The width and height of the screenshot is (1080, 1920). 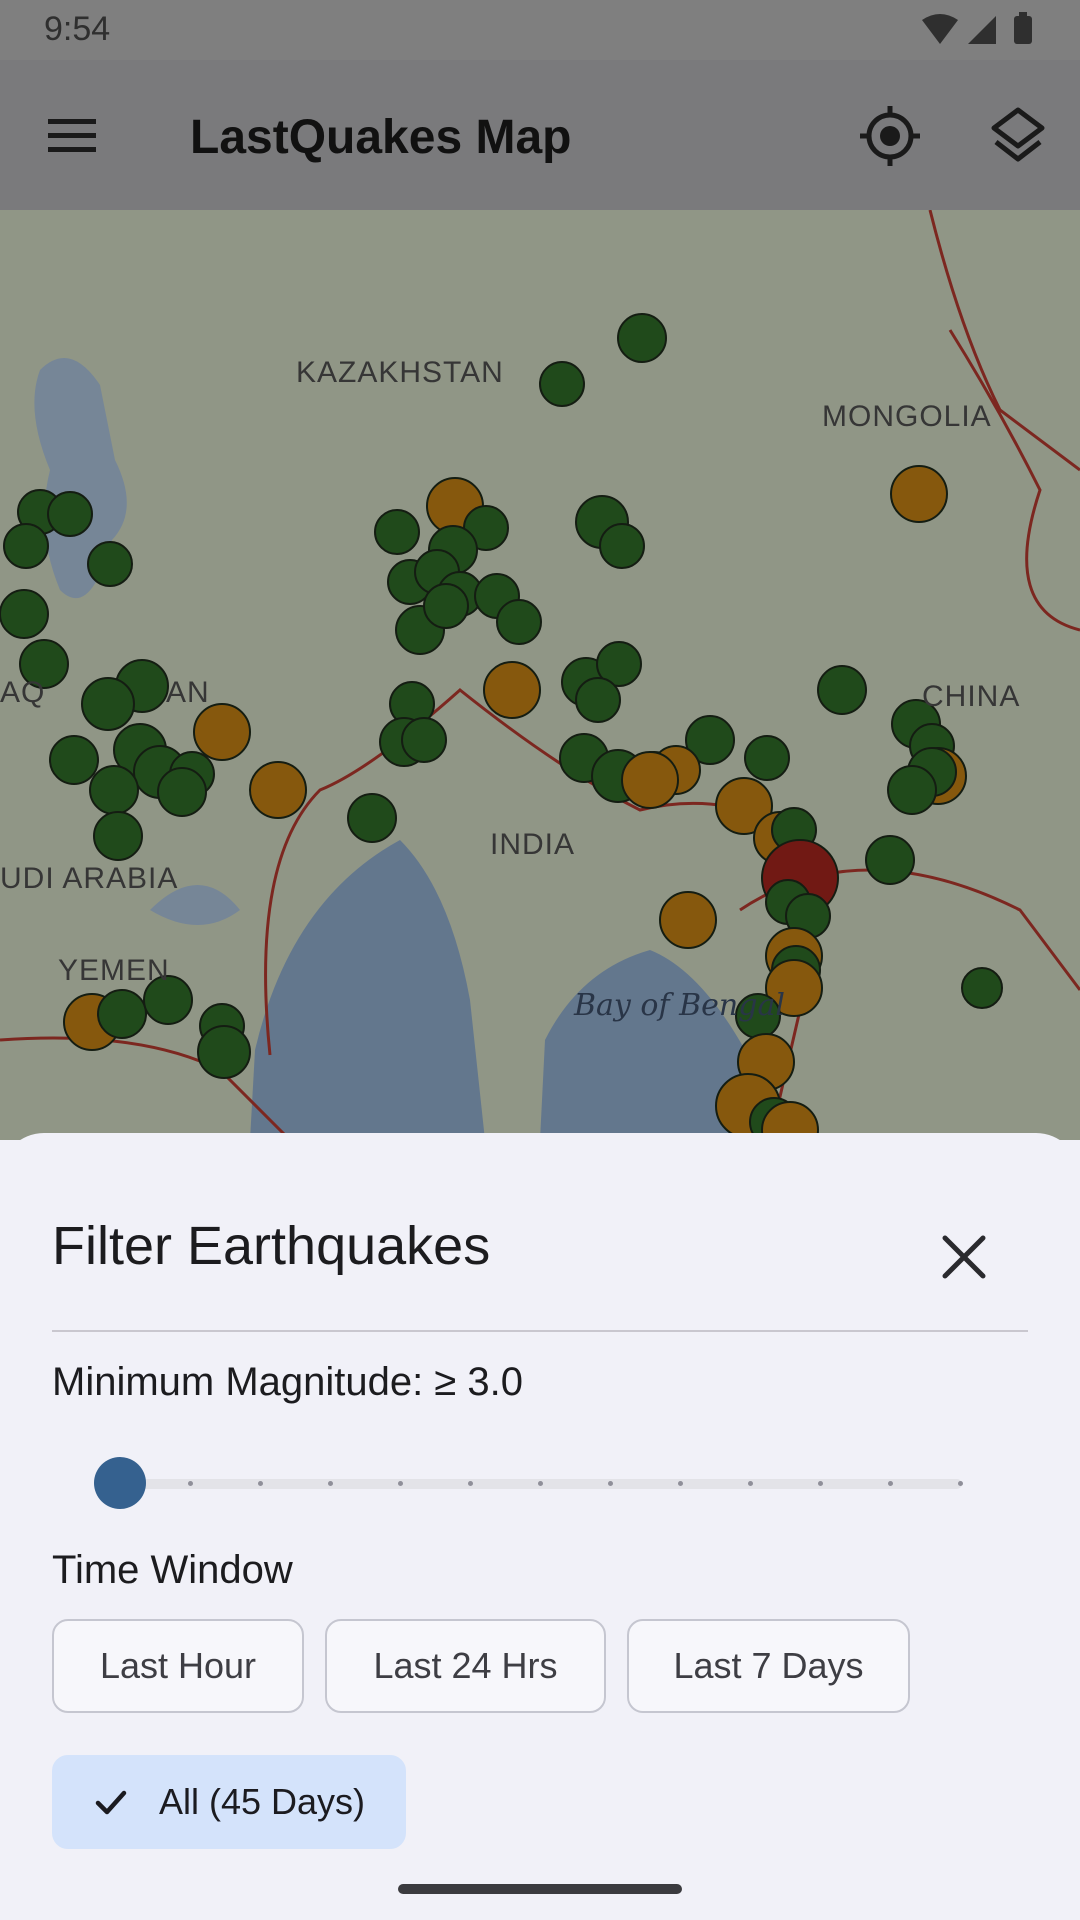 What do you see at coordinates (540, 1889) in the screenshot?
I see `home-indicator` at bounding box center [540, 1889].